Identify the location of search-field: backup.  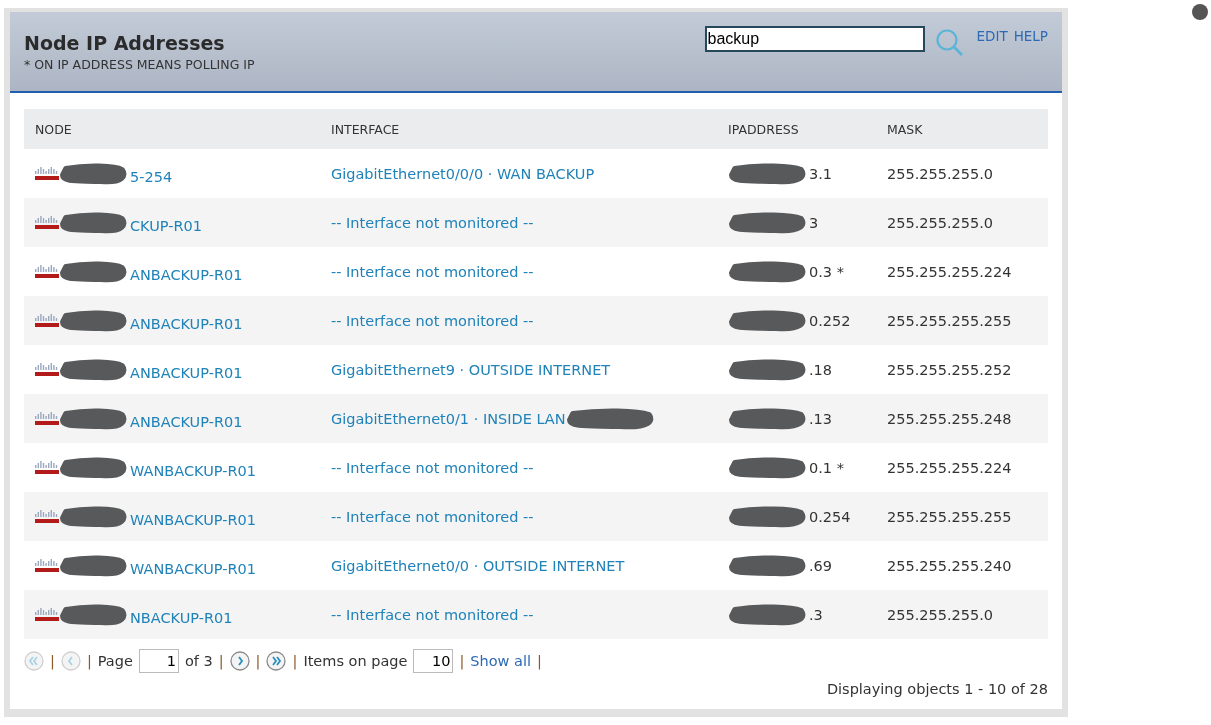
(814, 39).